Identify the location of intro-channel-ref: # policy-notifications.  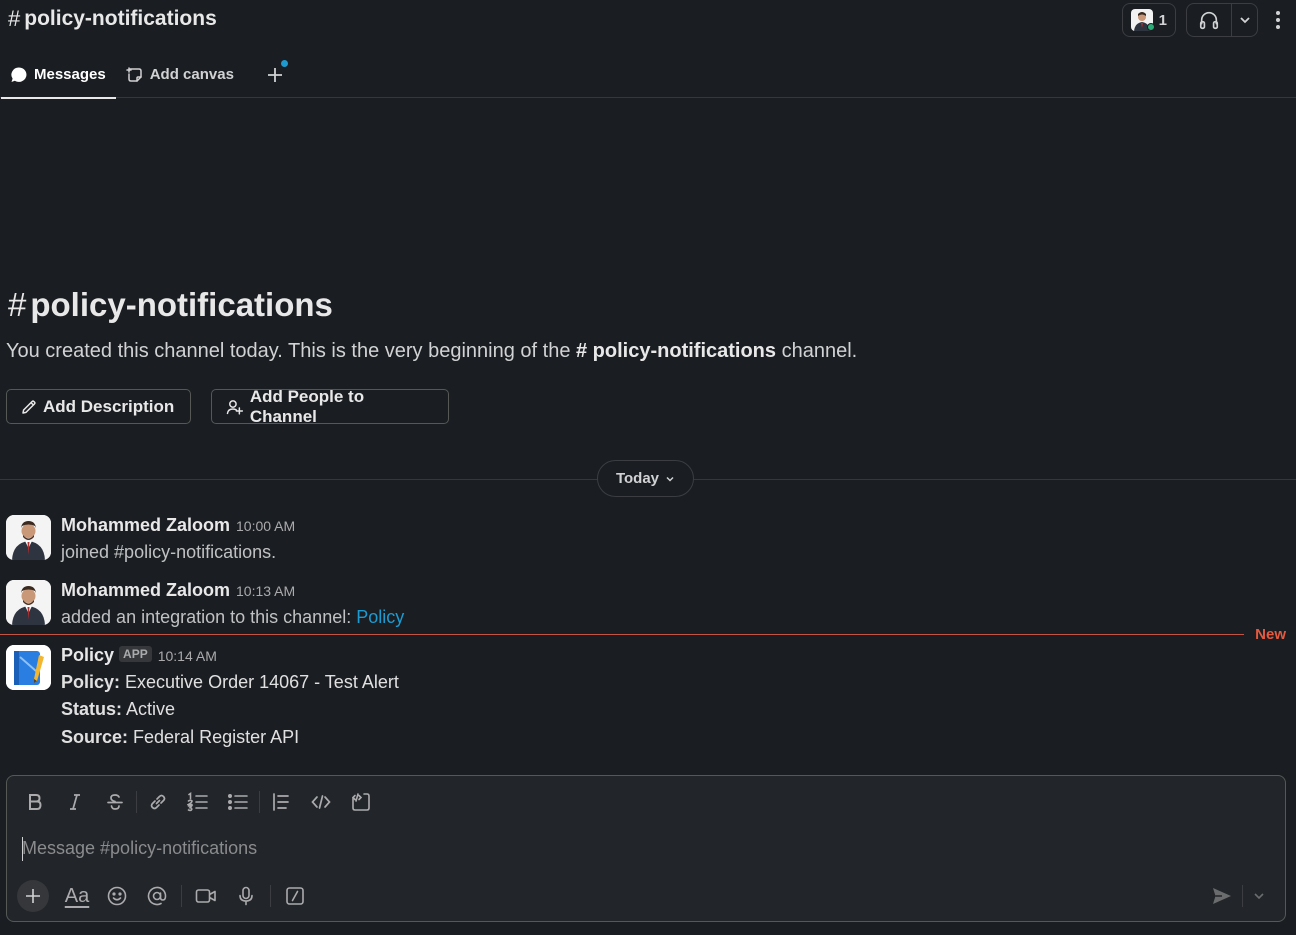
(676, 351).